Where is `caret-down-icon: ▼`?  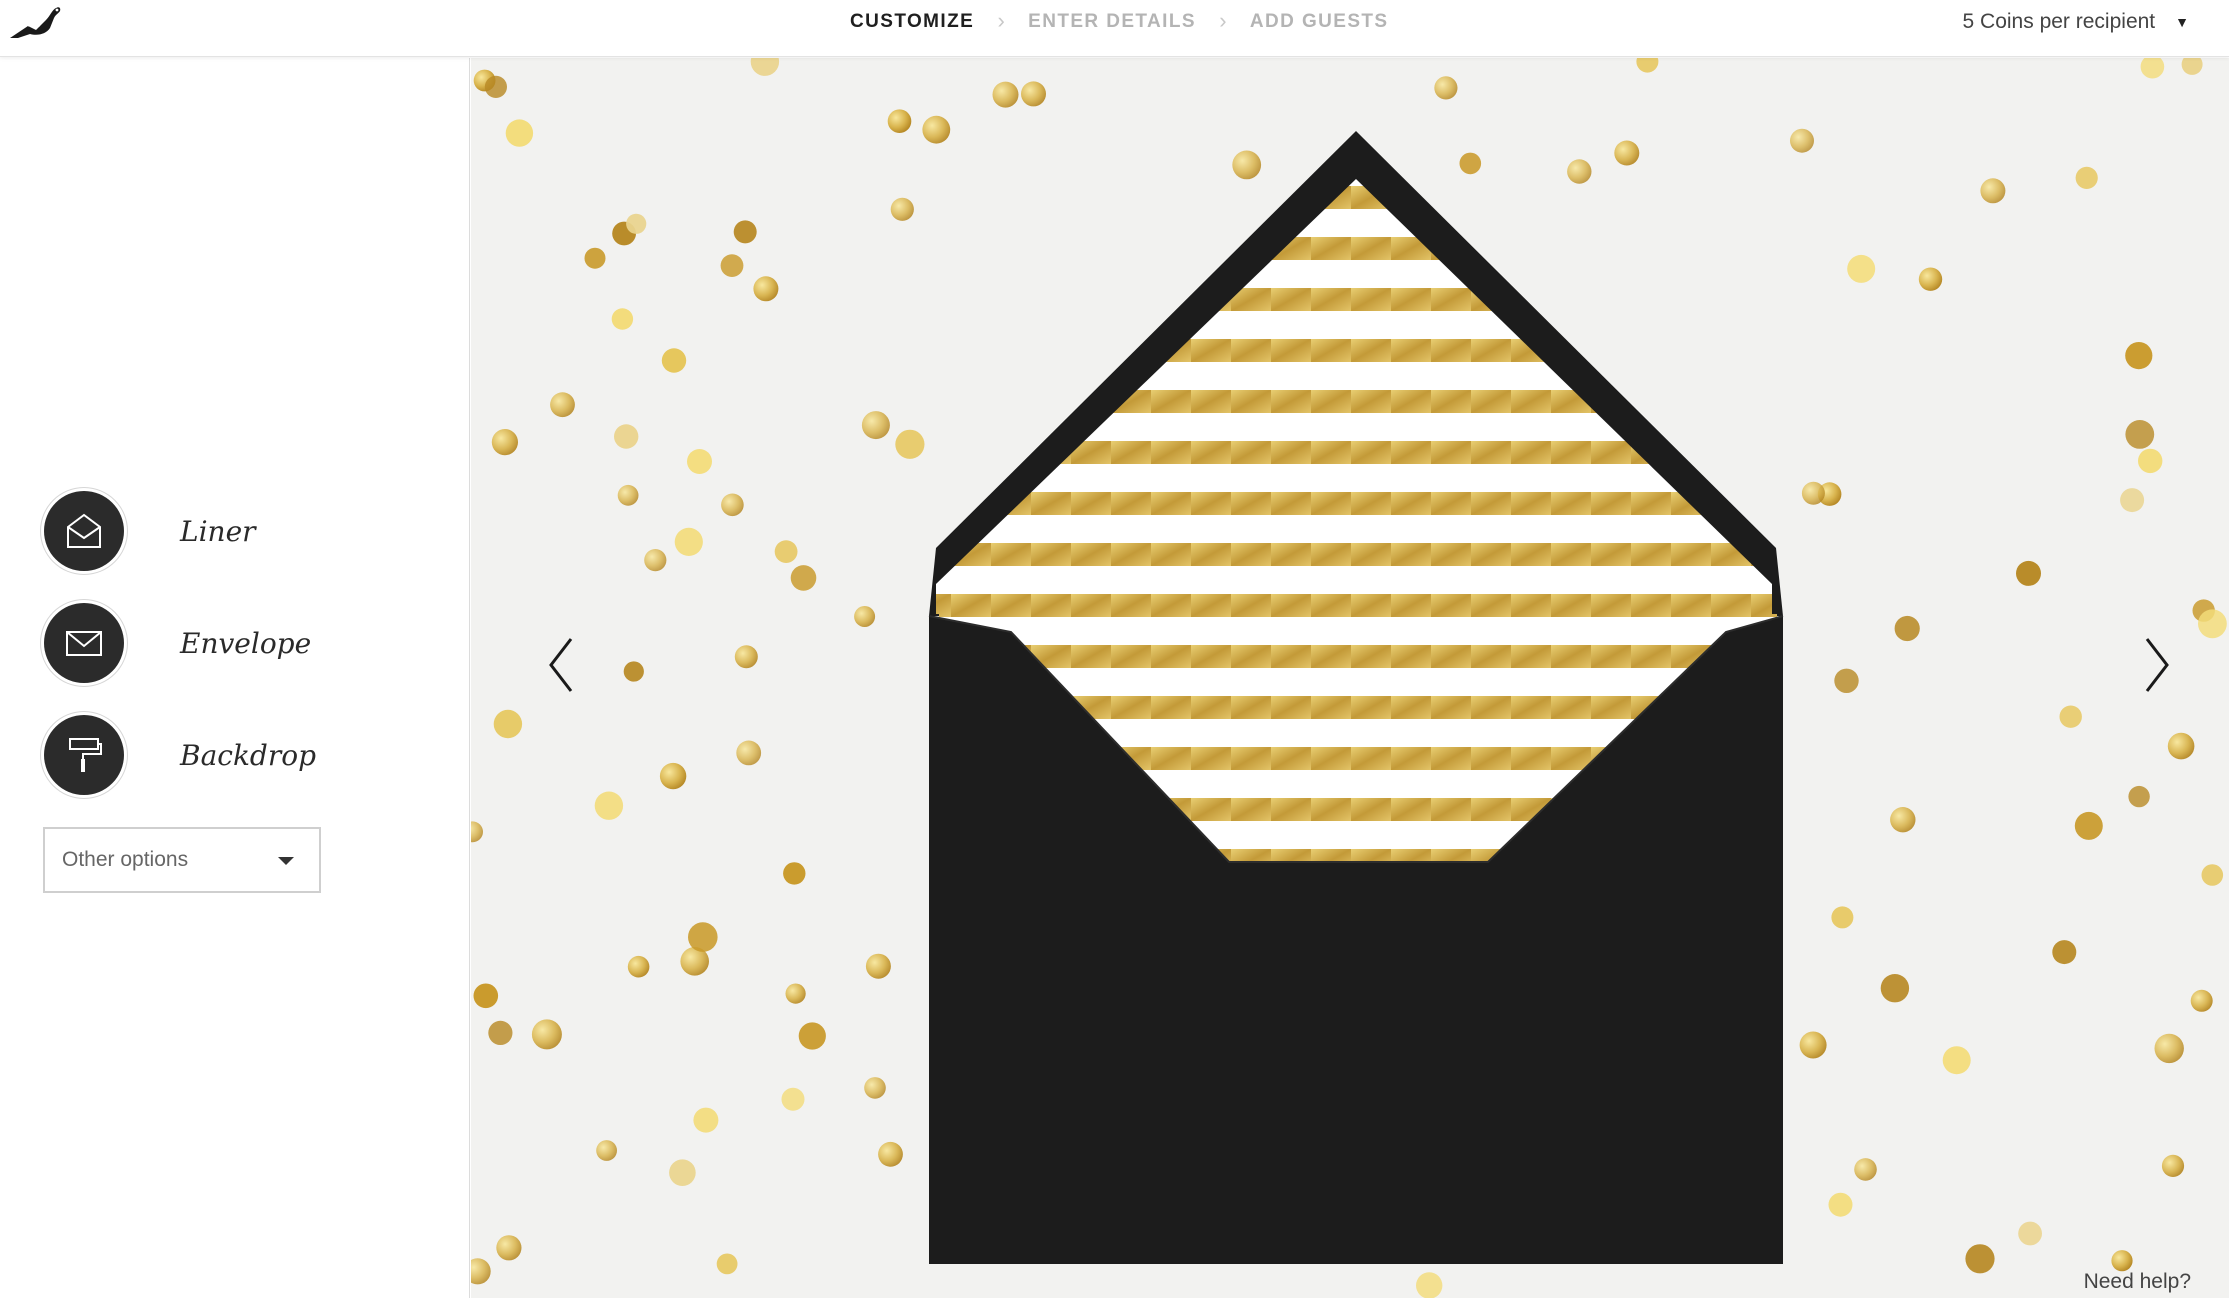 caret-down-icon: ▼ is located at coordinates (2182, 22).